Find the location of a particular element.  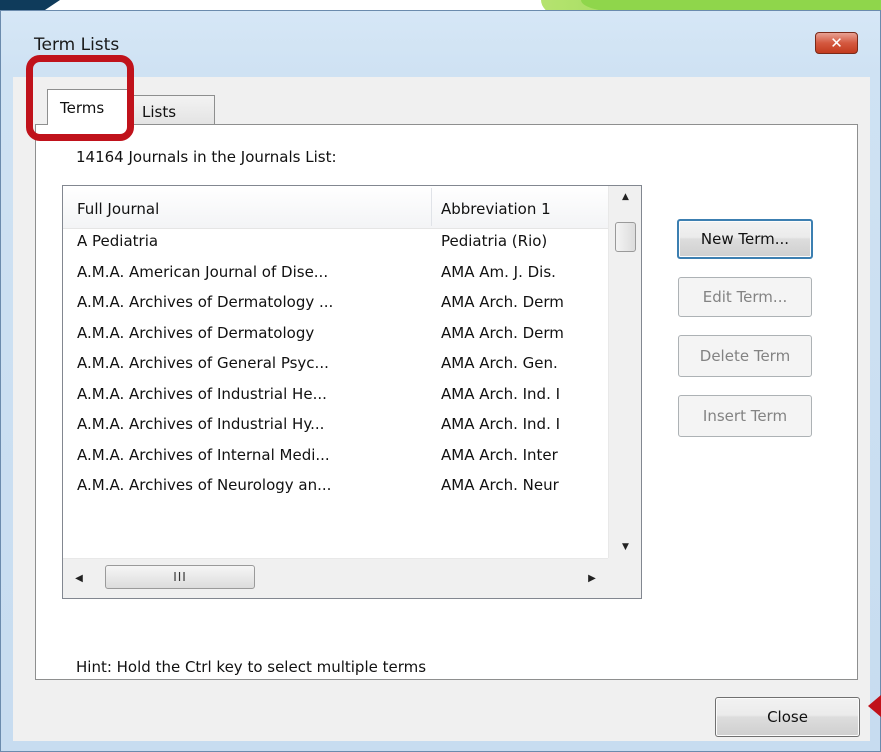

column-header-abbreviation-1: Abbreviation 1 is located at coordinates (526, 207).